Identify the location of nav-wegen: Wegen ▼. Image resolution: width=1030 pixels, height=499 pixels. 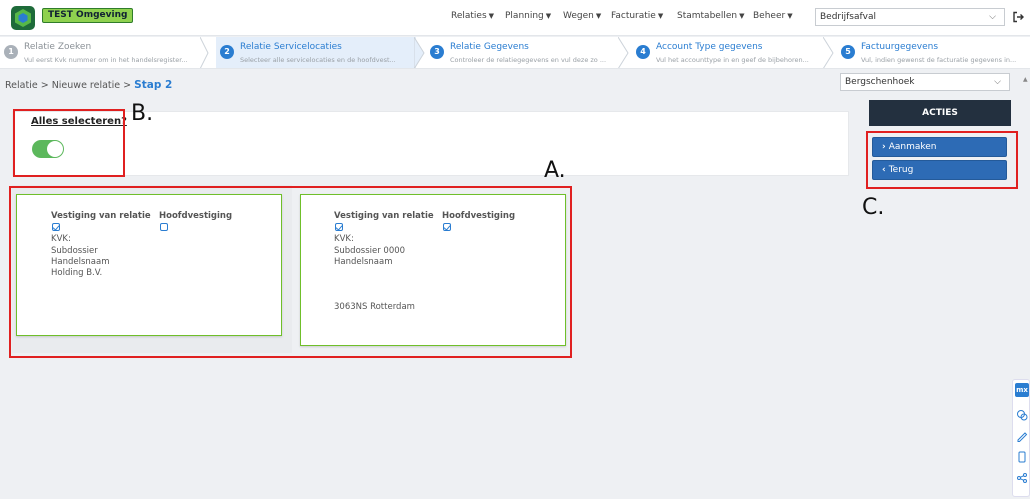
(582, 16).